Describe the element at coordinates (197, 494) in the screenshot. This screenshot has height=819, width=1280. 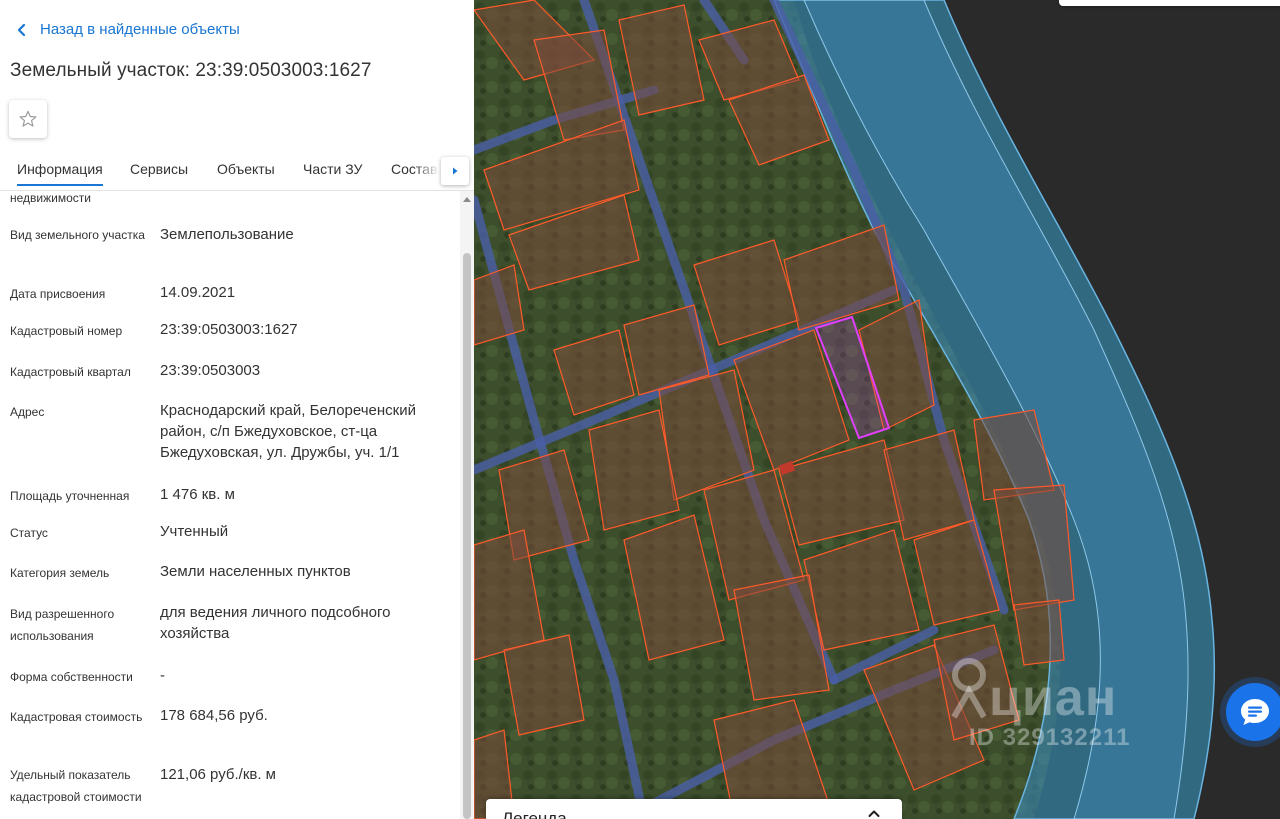
I see `property-value: 1 476 кв. м` at that location.